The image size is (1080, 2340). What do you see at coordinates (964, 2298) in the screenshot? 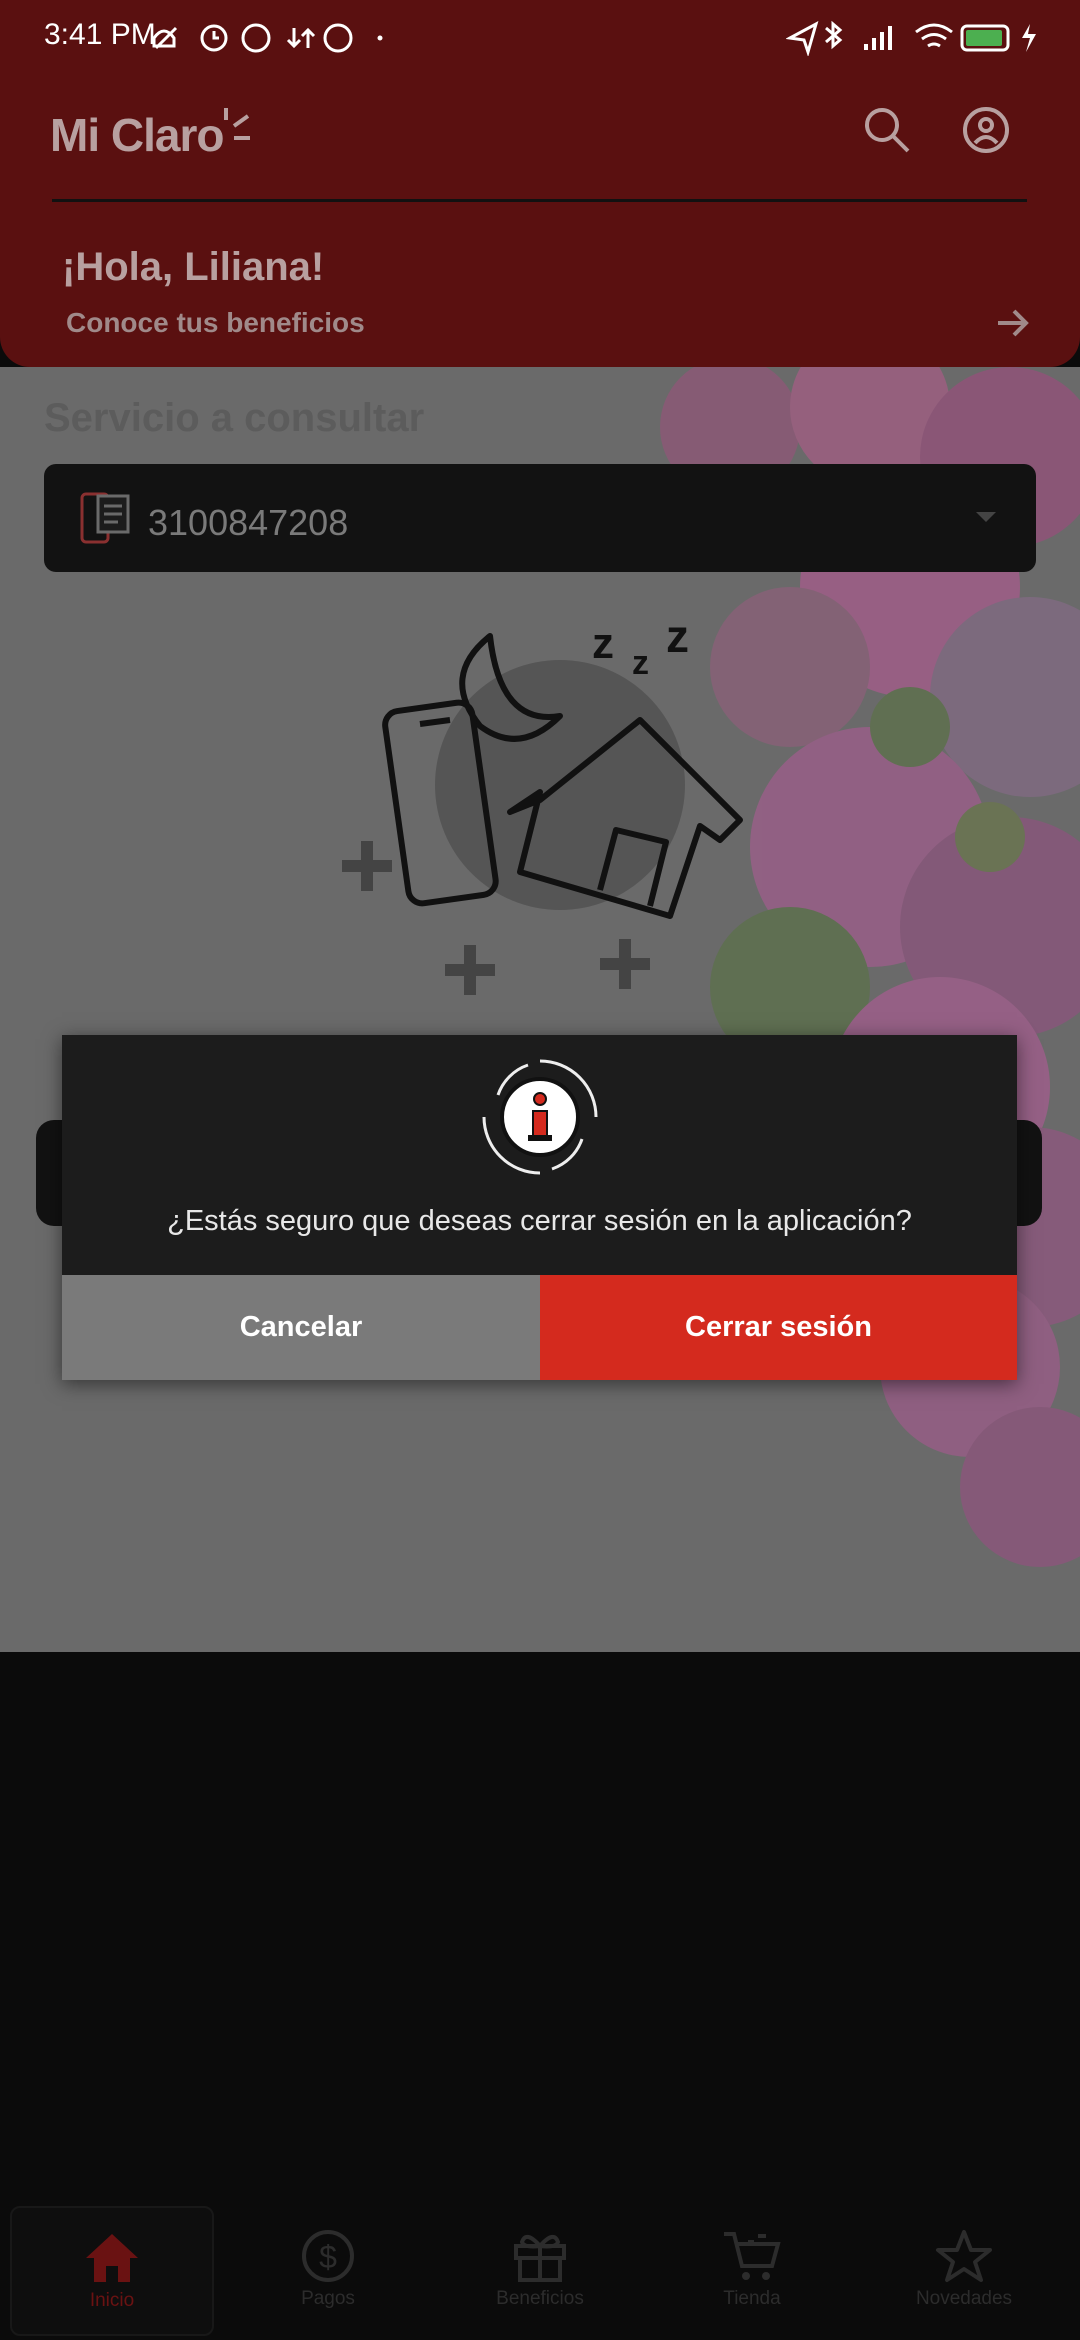
I see `nav-label-novedades: Novedades` at bounding box center [964, 2298].